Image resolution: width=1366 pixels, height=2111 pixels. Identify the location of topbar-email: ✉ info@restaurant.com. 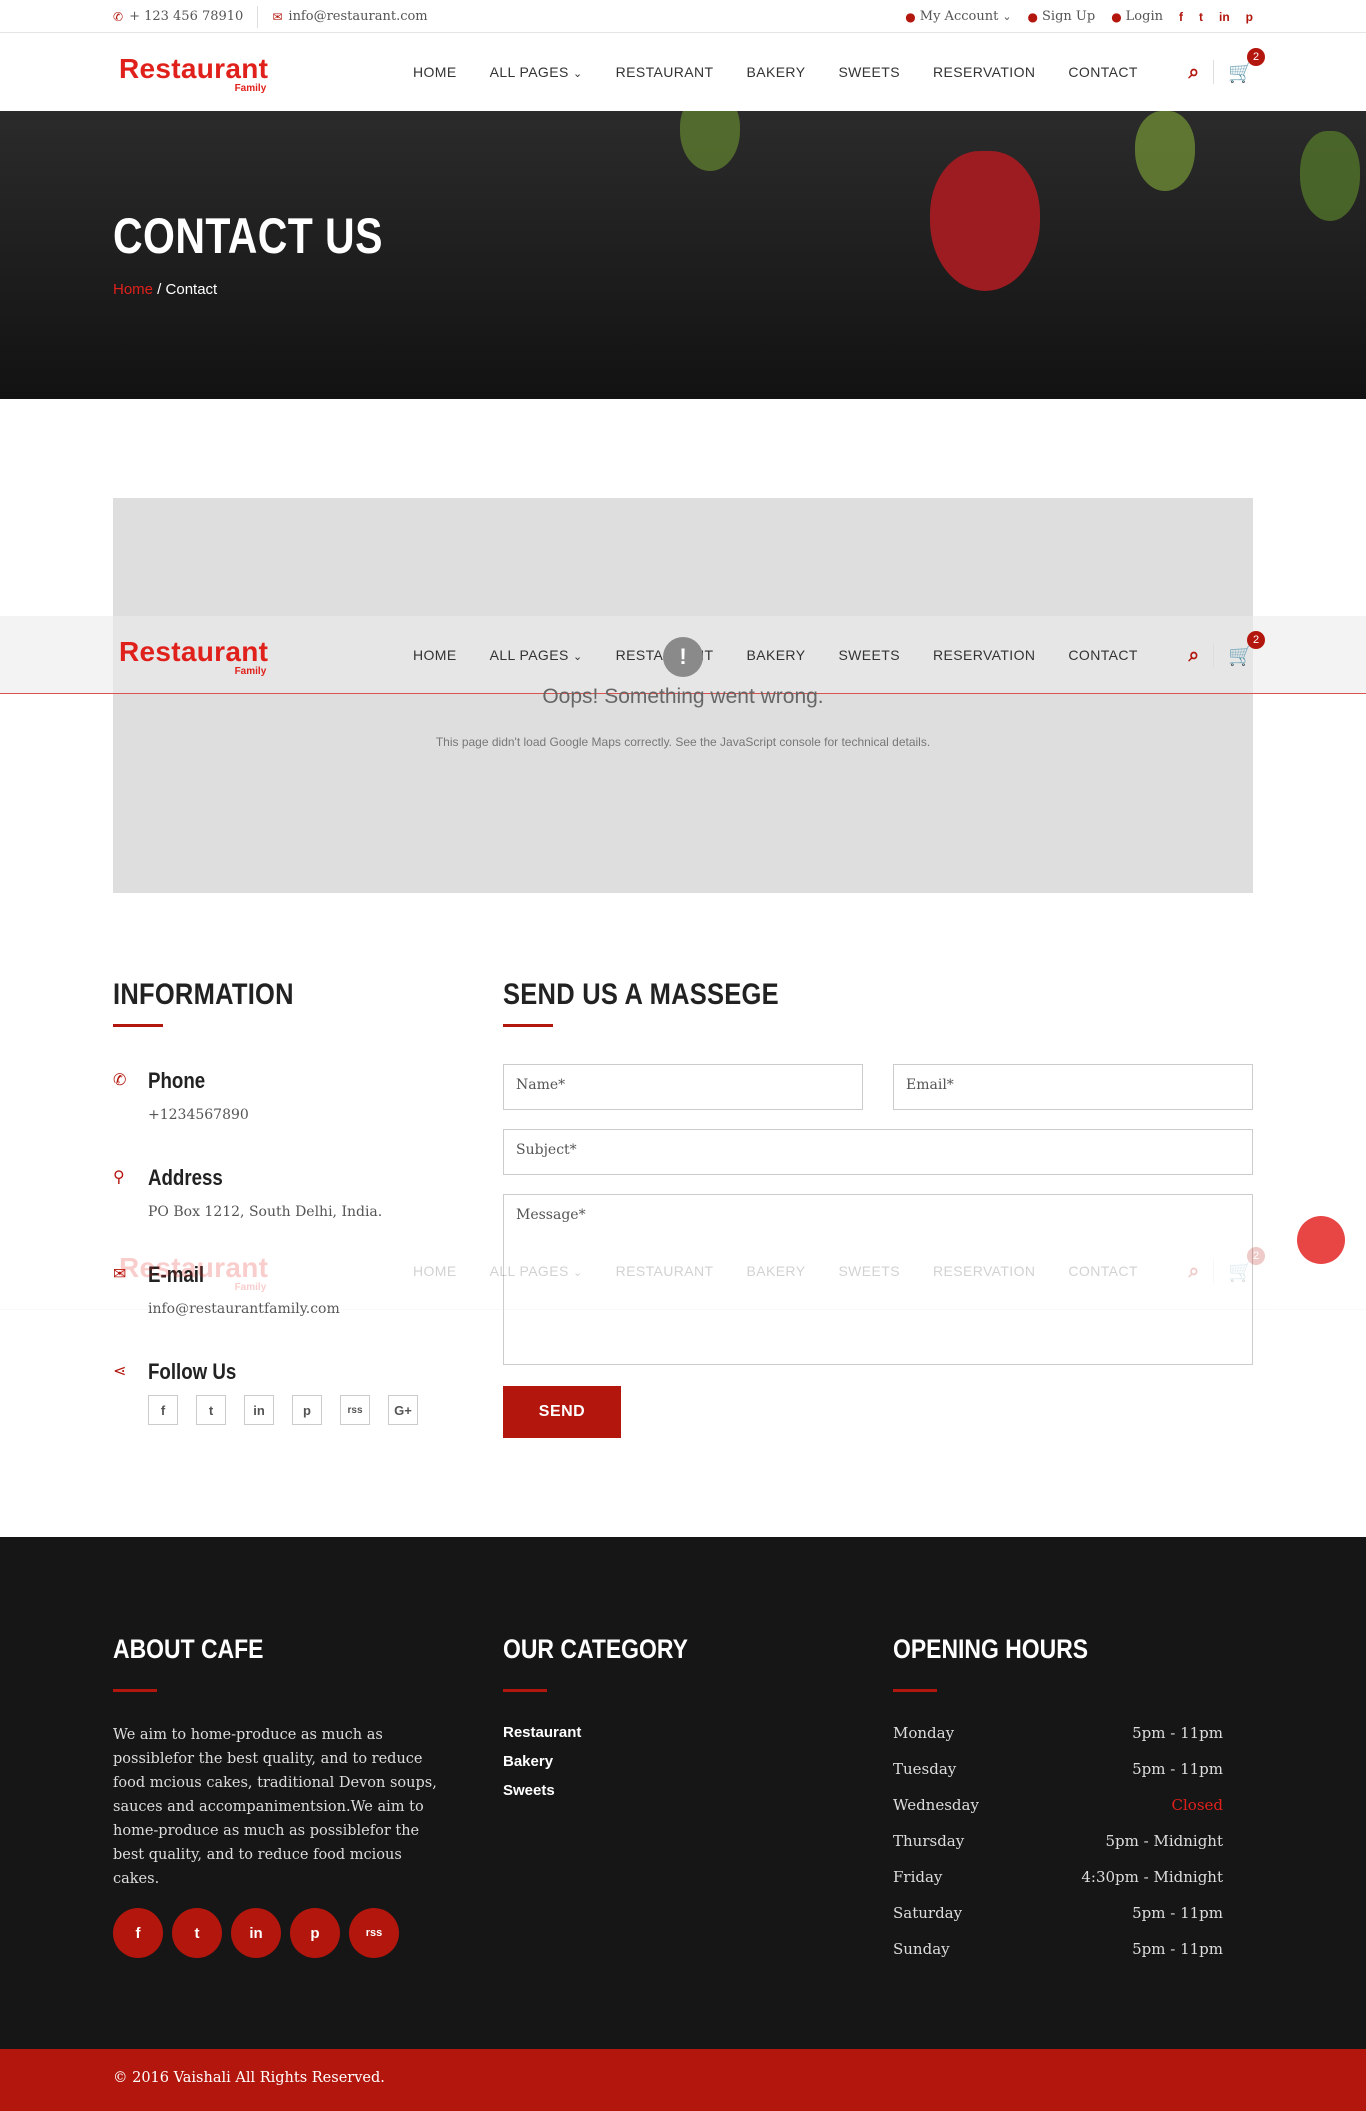
(356, 16).